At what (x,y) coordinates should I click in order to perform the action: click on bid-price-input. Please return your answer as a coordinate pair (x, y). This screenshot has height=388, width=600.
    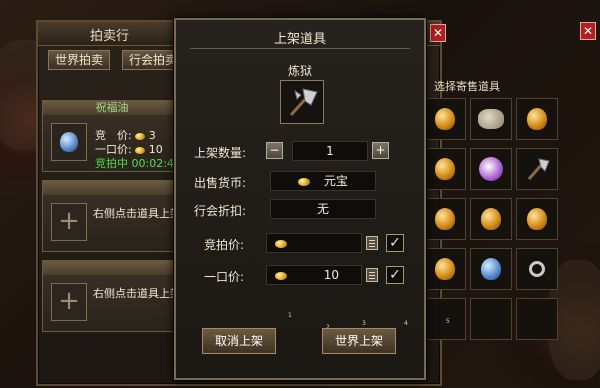
    Looking at the image, I should click on (314, 243).